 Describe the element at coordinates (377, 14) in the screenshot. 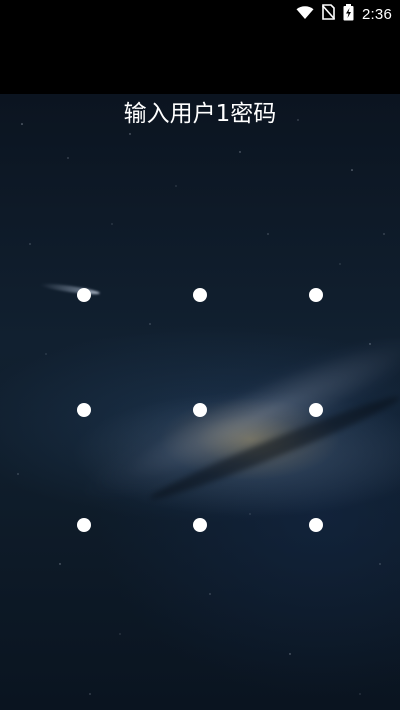

I see `status-time: 2:36` at that location.